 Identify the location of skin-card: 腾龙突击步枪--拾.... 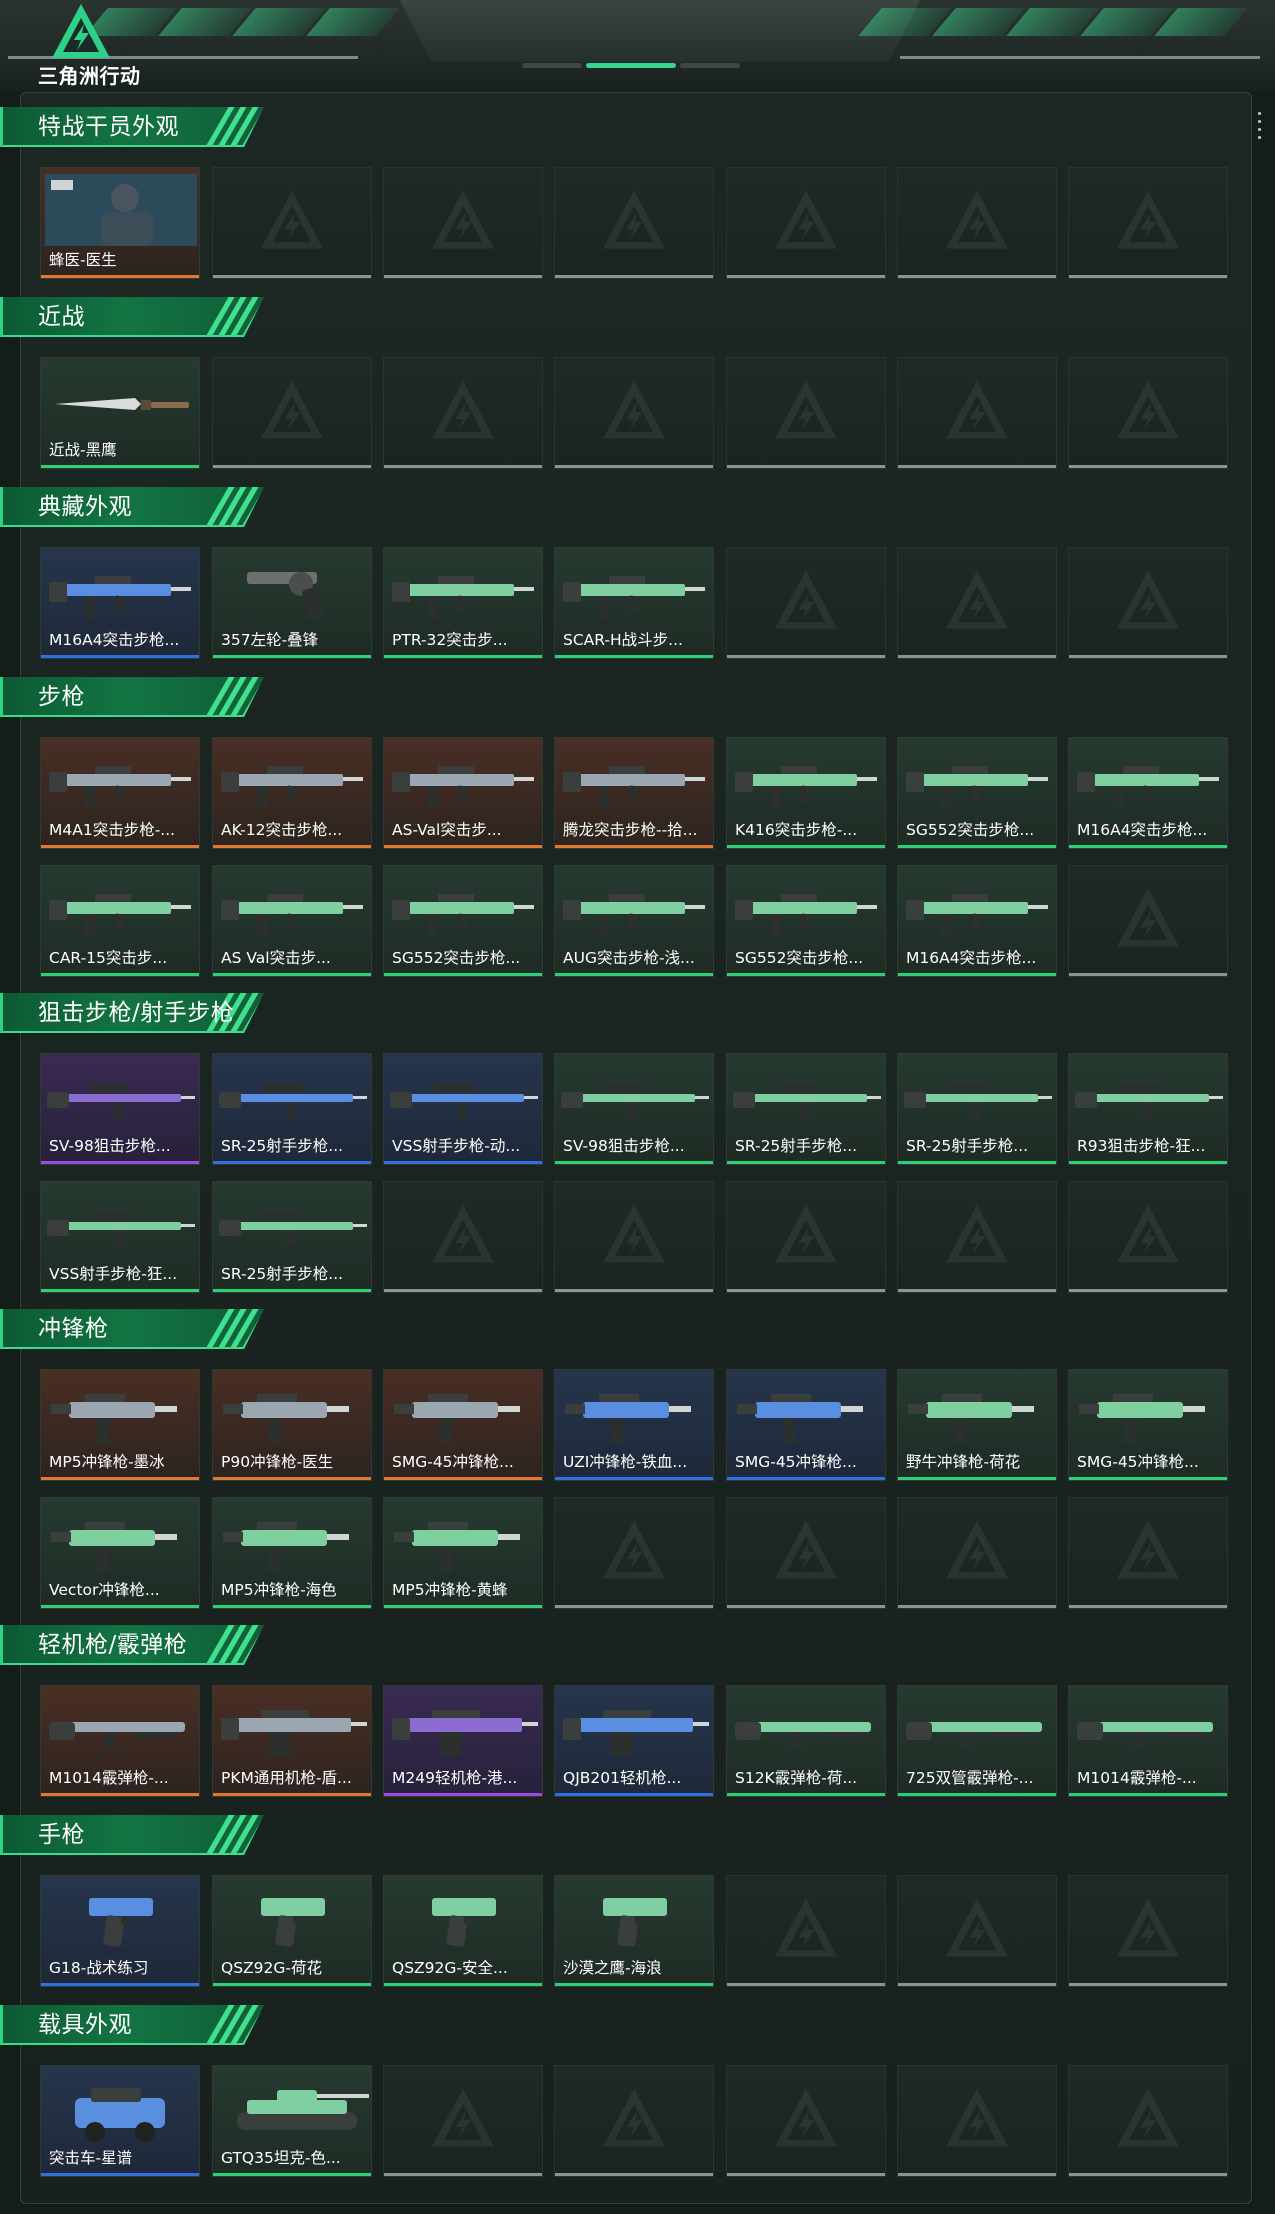
(634, 793).